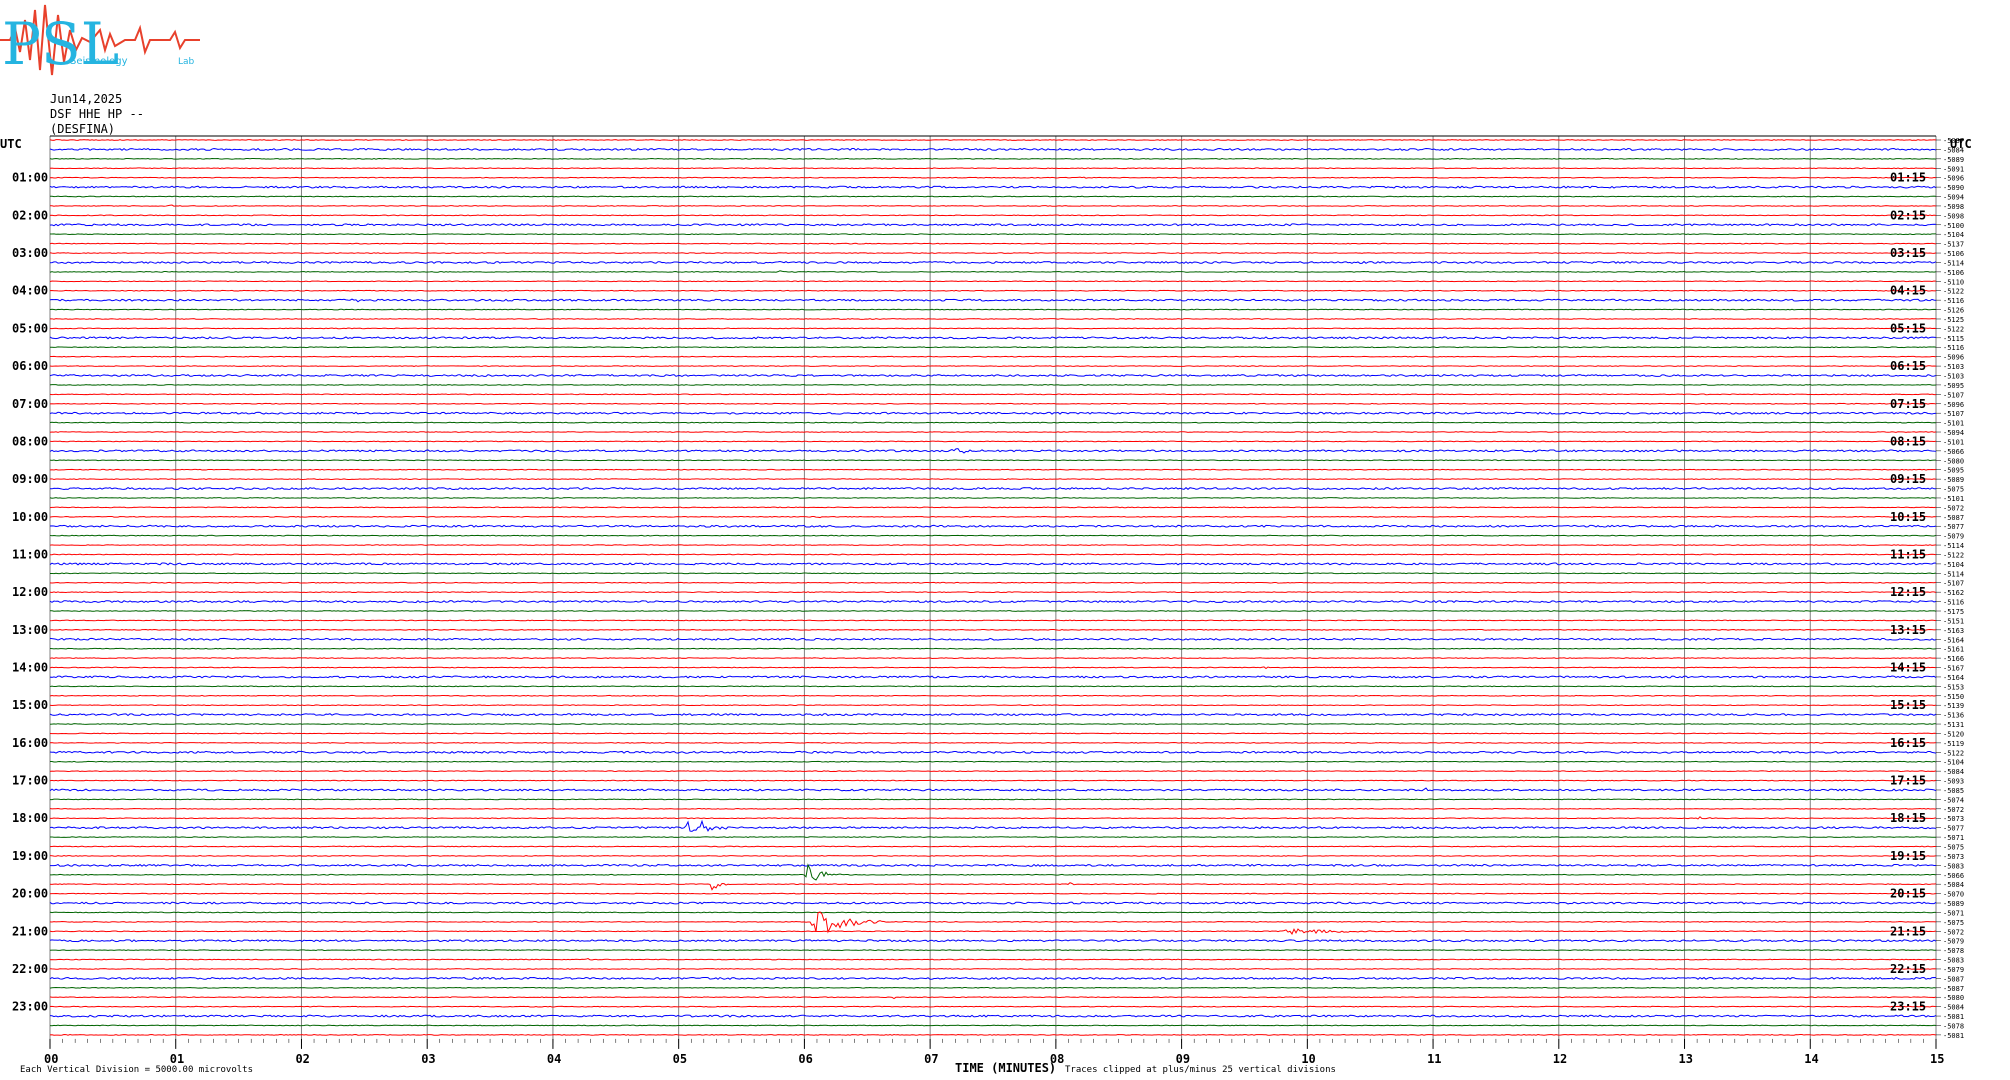 The height and width of the screenshot is (1080, 2010). What do you see at coordinates (1953, 923) in the screenshot?
I see `right-value-label: -5075` at bounding box center [1953, 923].